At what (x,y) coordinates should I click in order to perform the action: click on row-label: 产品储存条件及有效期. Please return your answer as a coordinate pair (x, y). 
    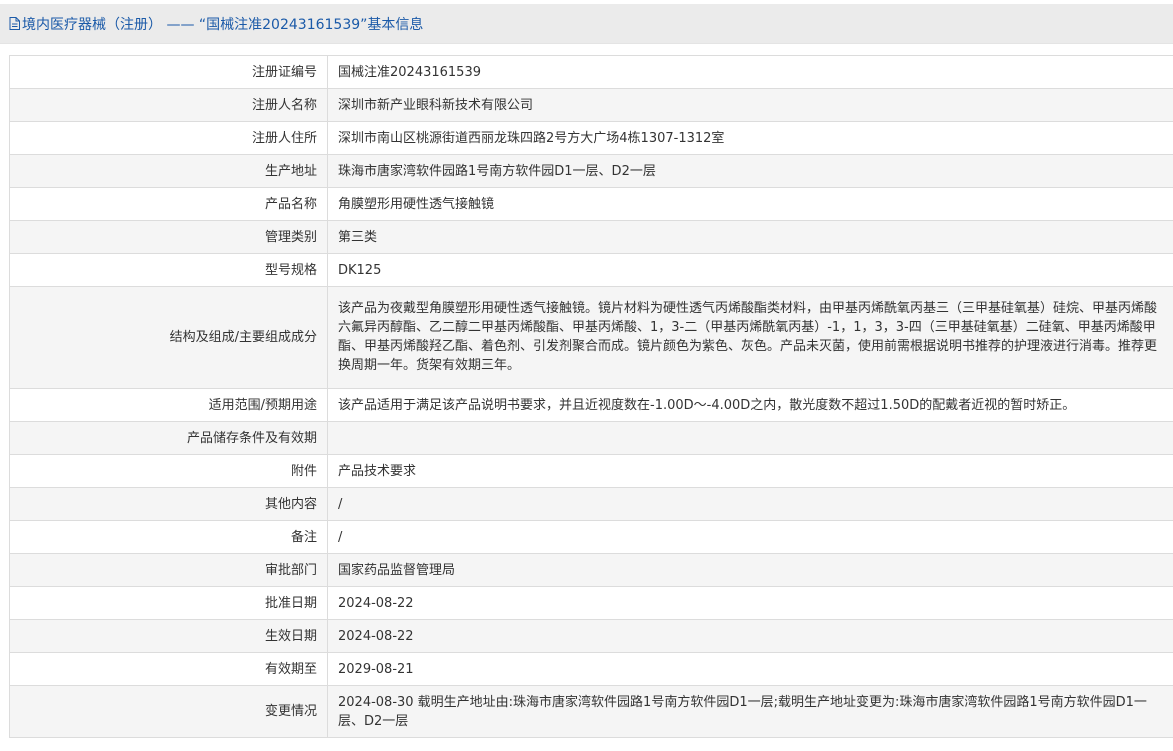
    Looking at the image, I should click on (168, 438).